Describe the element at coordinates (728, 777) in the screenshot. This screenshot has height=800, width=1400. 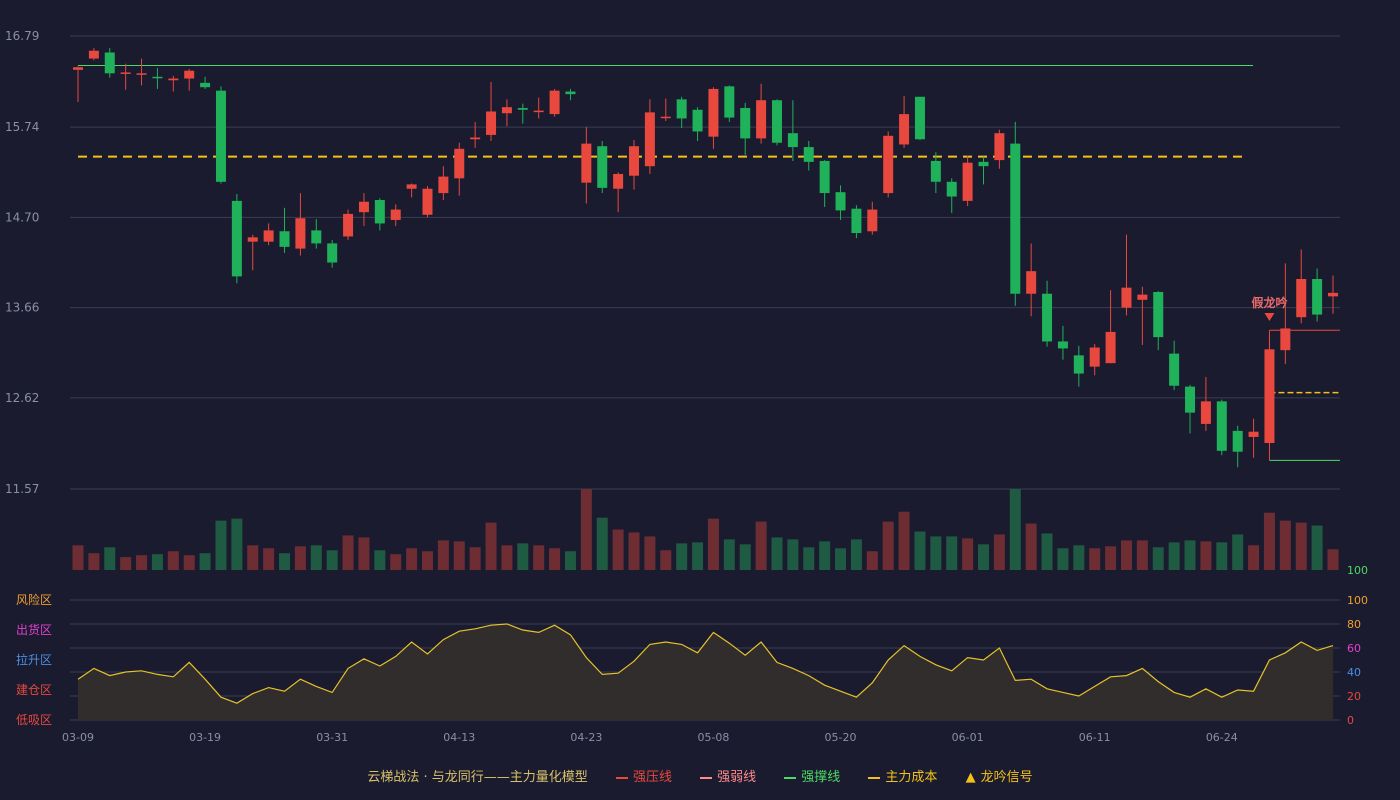
I see `legend-item-weak: 强弱线` at that location.